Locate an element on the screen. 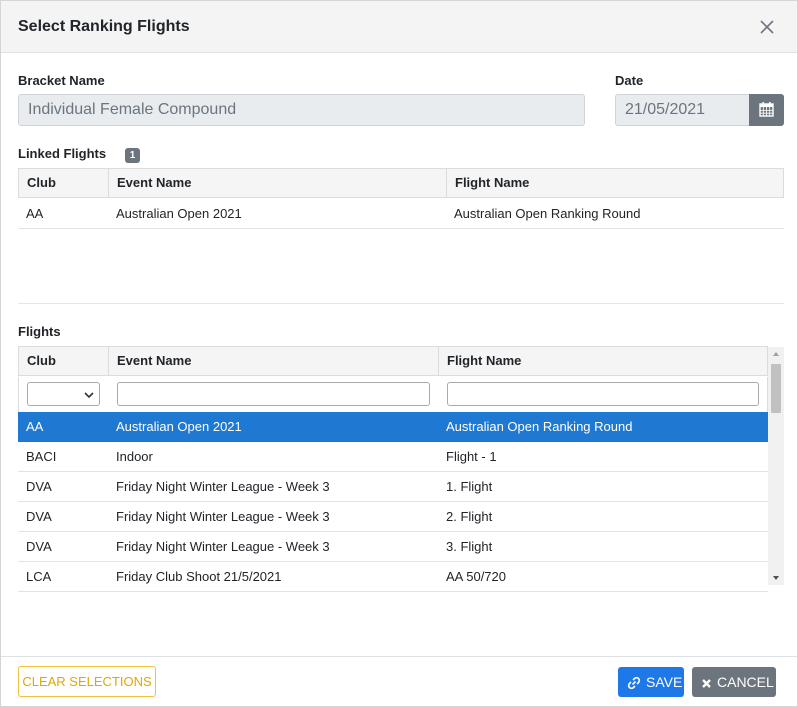 The width and height of the screenshot is (798, 707). date-picker-button is located at coordinates (766, 110).